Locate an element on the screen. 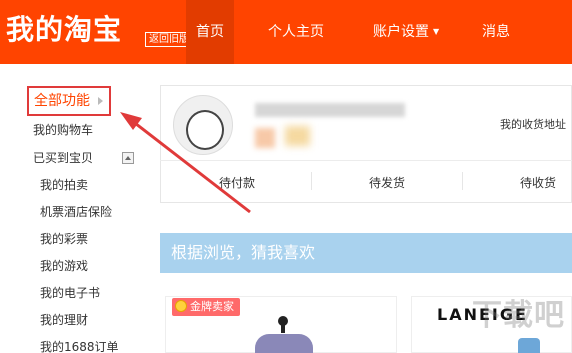 This screenshot has width=572, height=353. sidebar-item-travel: 机票酒店保险 is located at coordinates (76, 212).